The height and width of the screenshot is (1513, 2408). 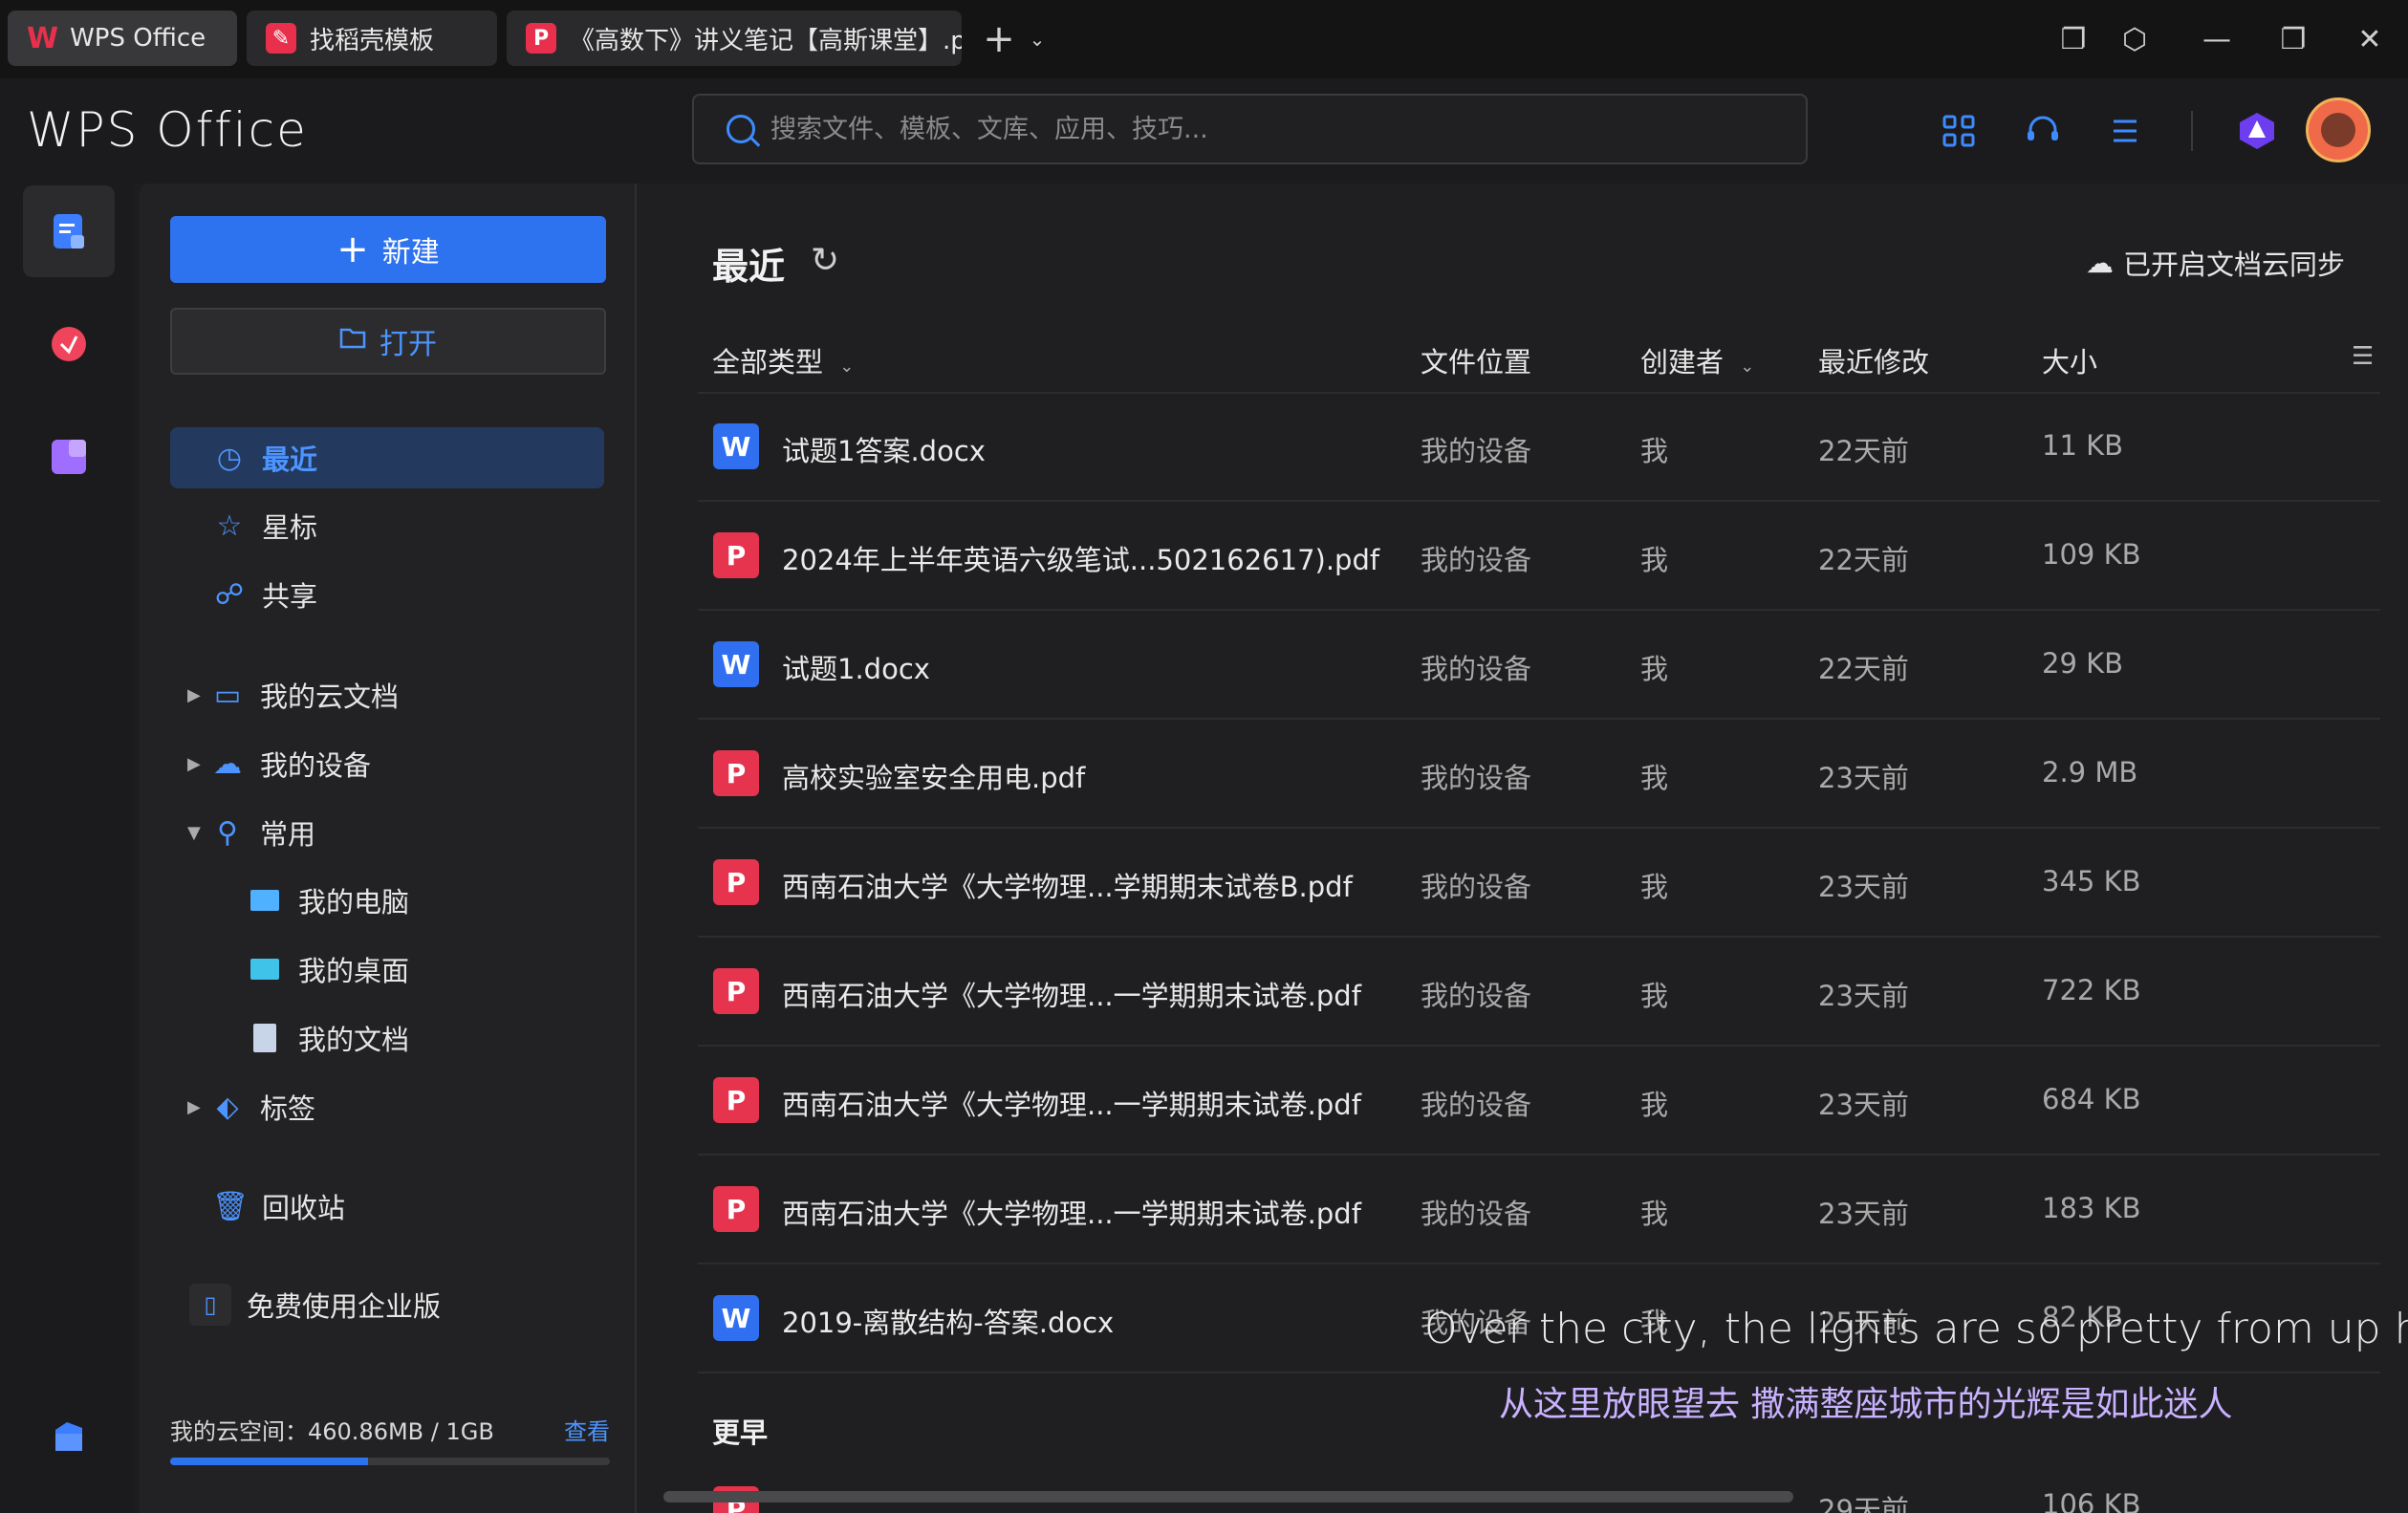 I want to click on cloud-sync-status: ☁ 已开启文档云同步, so click(x=2215, y=263).